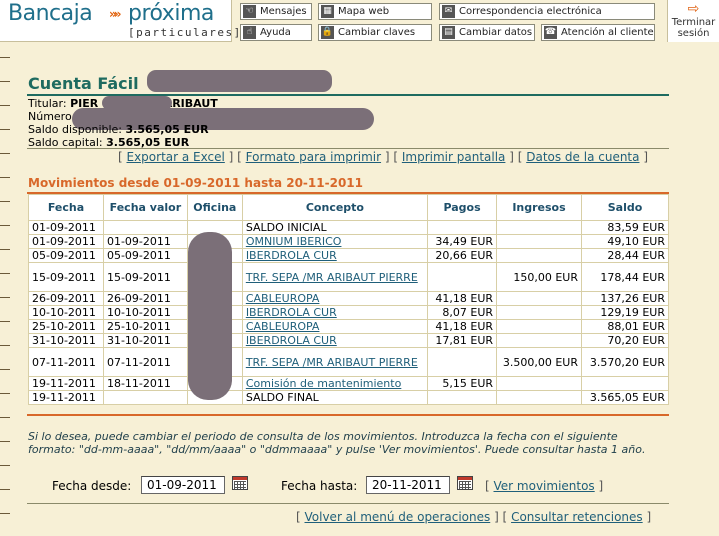  Describe the element at coordinates (171, 13) in the screenshot. I see `logo-text-proxima: próxima` at that location.